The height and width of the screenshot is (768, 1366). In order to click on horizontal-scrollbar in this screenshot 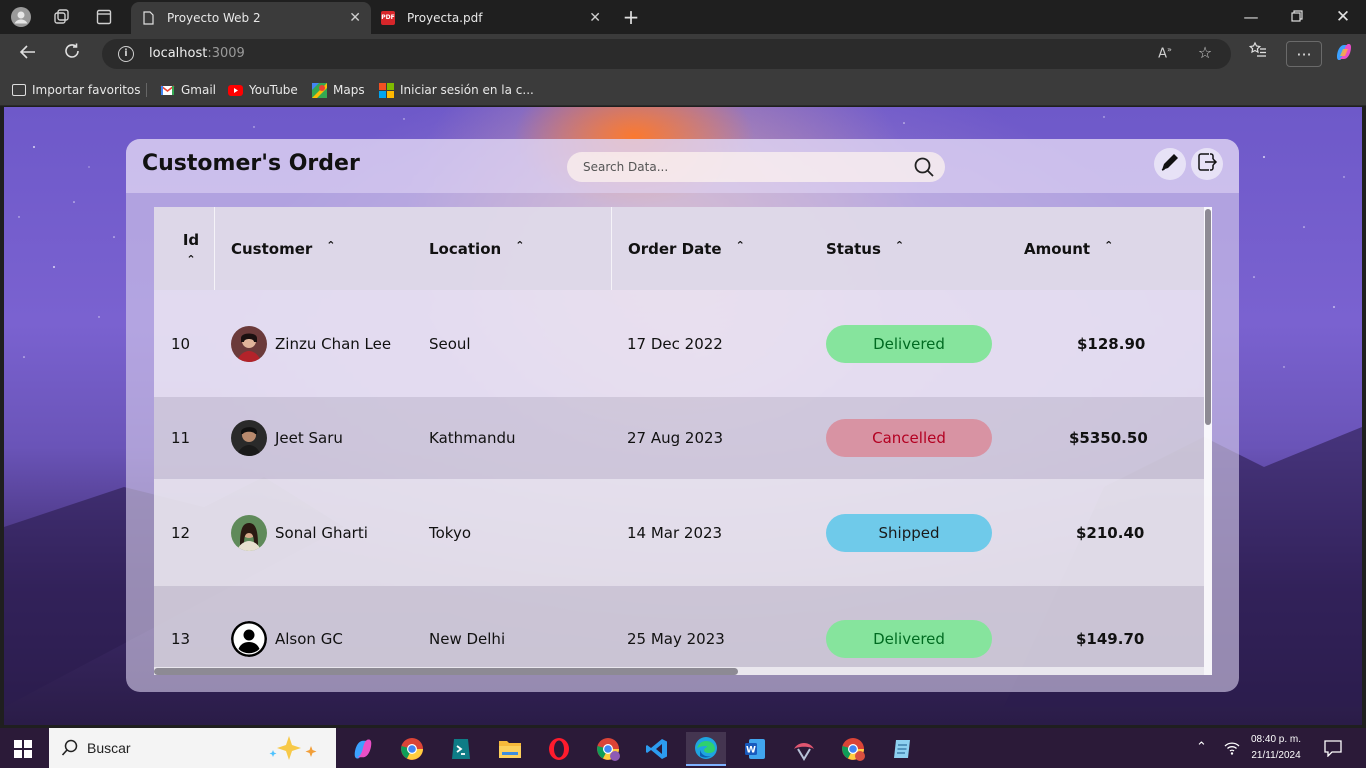, I will do `click(679, 671)`.